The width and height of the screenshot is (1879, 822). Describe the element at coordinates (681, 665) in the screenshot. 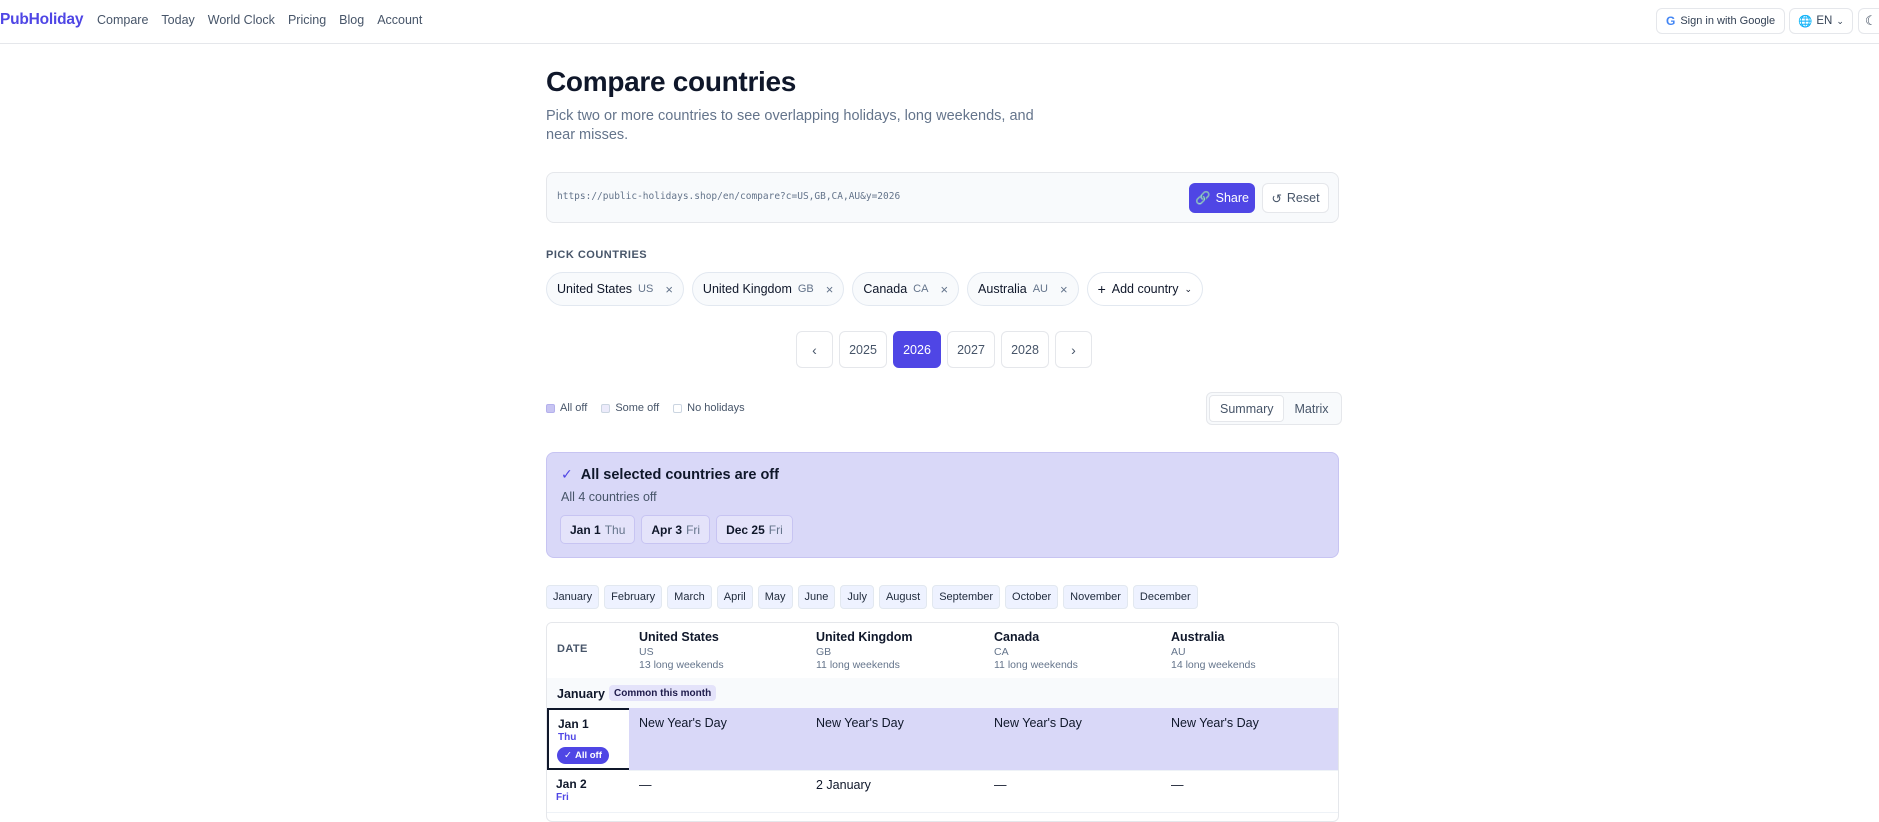

I see `column-long-weekends: 13 long weekends` at that location.